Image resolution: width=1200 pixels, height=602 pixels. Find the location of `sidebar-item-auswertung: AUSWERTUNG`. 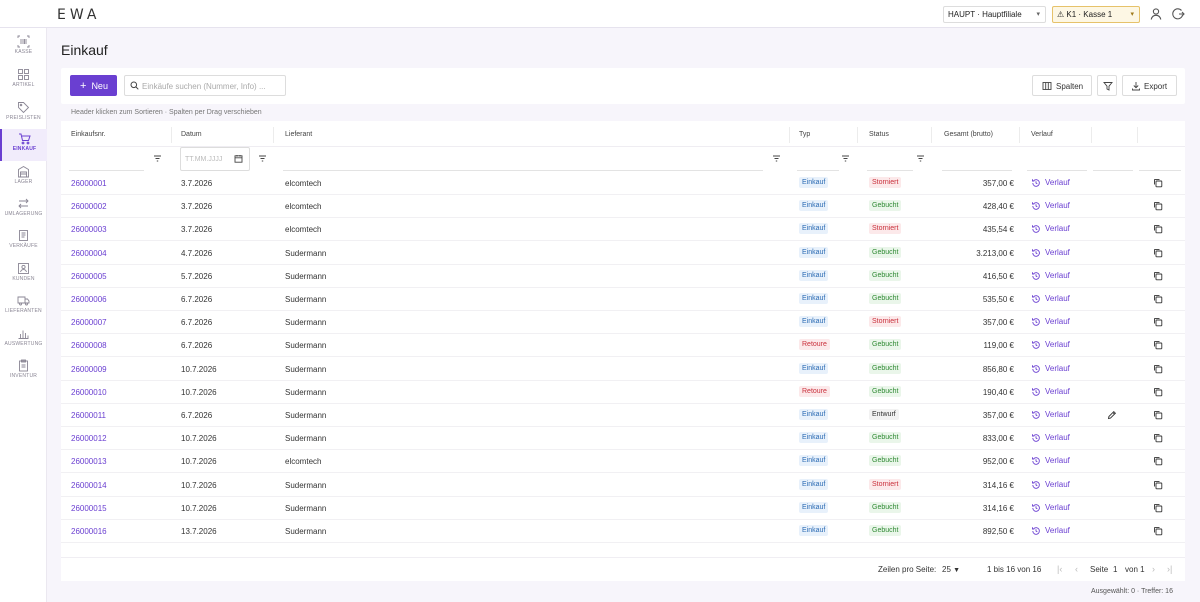

sidebar-item-auswertung: AUSWERTUNG is located at coordinates (23, 340).